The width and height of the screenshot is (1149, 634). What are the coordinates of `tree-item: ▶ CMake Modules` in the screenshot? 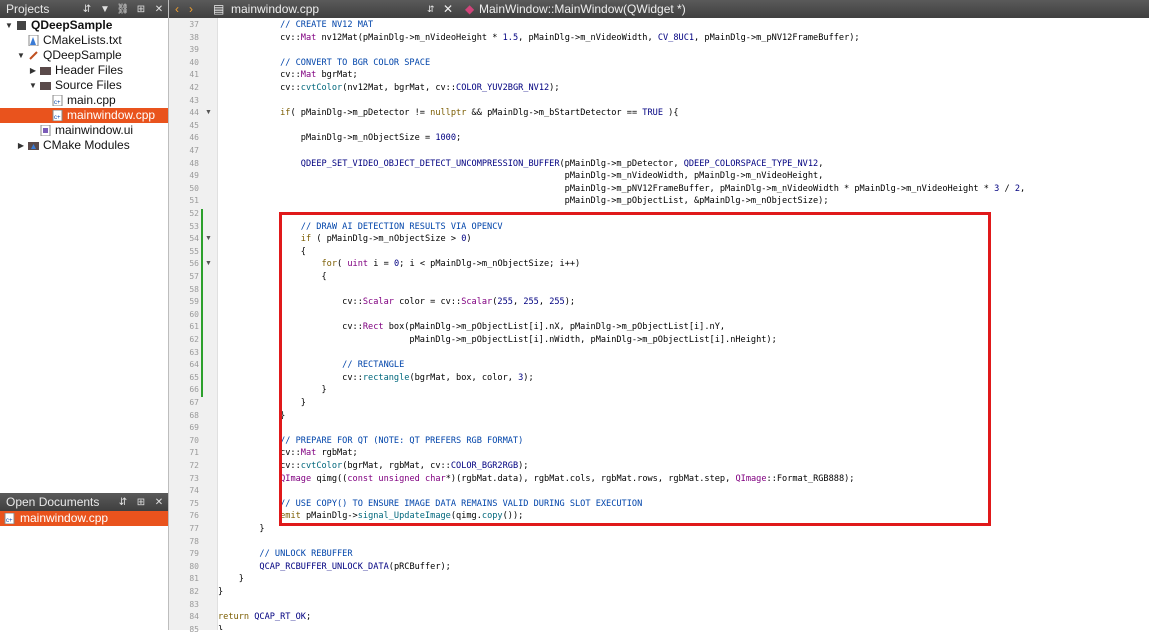 It's located at (84, 145).